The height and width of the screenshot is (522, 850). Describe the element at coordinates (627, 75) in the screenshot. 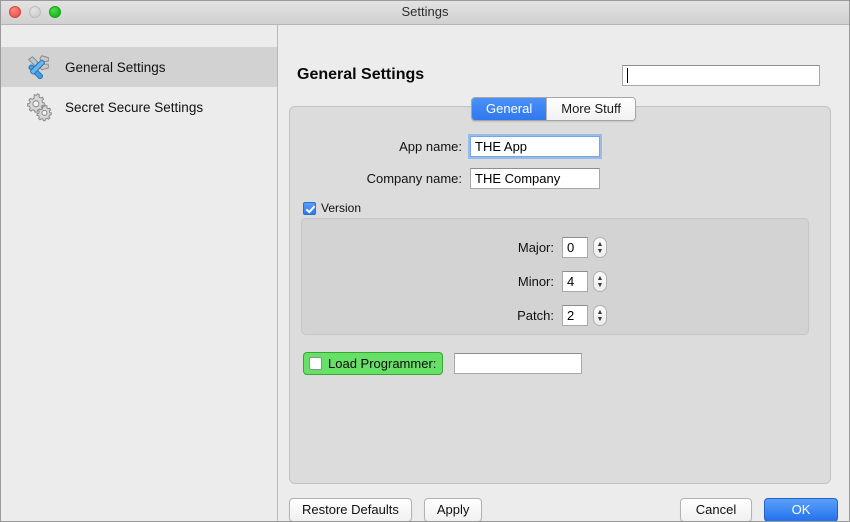

I see `search-input-caret` at that location.